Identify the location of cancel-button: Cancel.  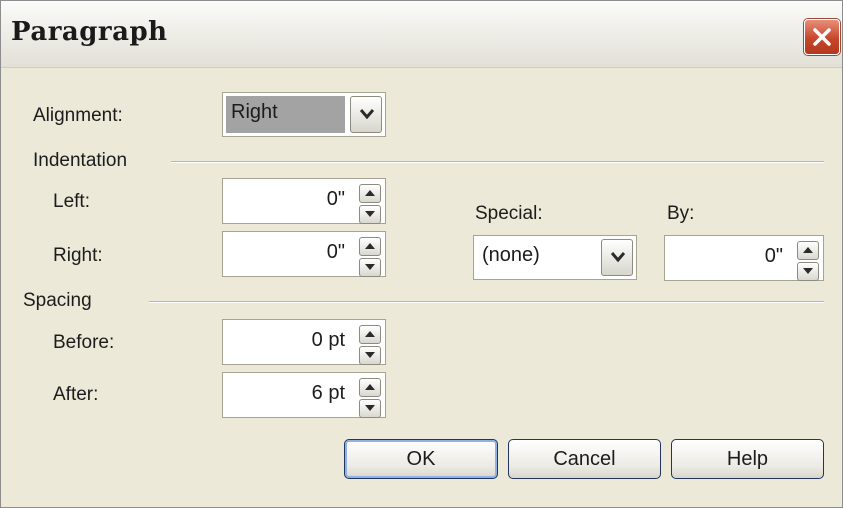
(584, 459).